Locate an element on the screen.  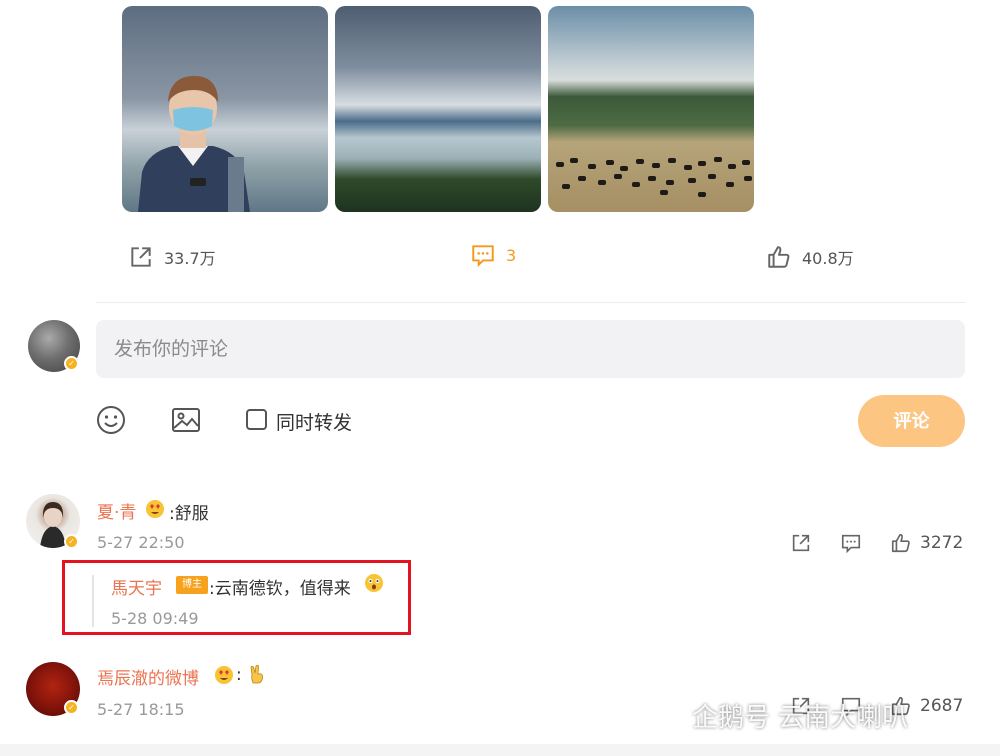
repost-label: 同时转发 is located at coordinates (314, 423).